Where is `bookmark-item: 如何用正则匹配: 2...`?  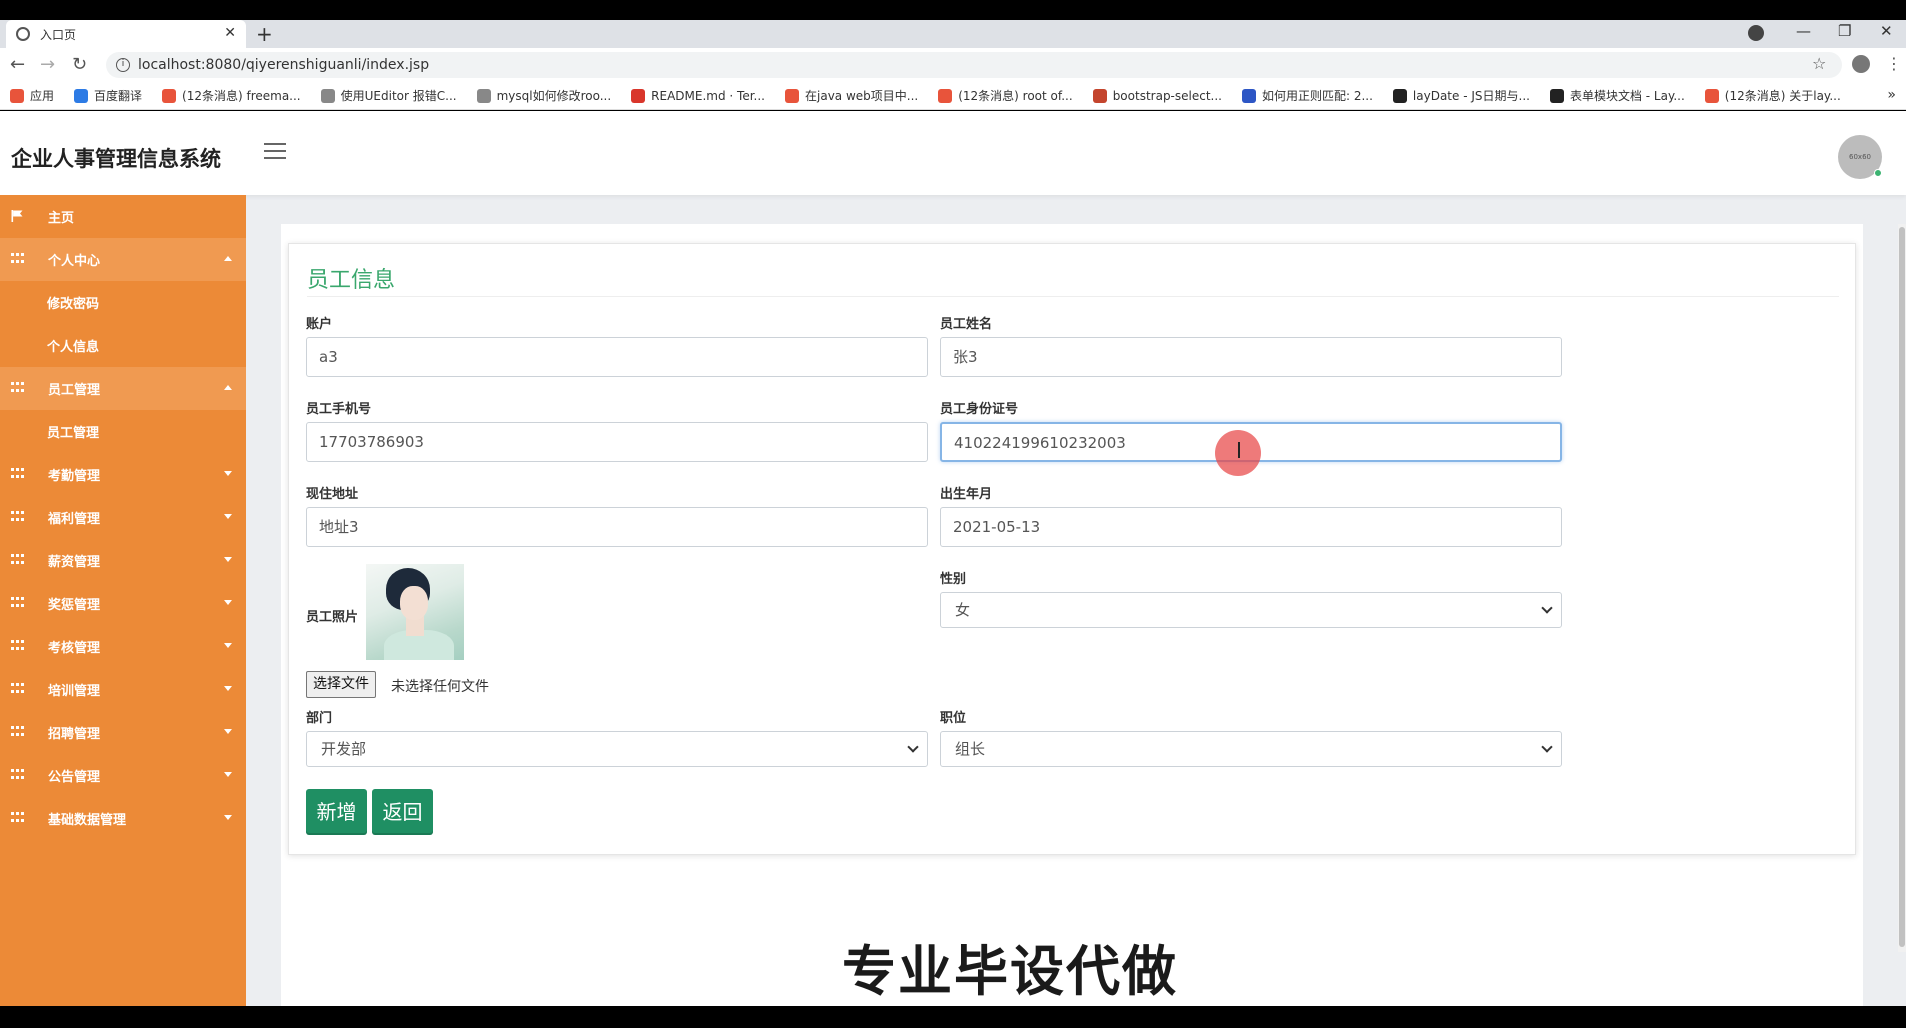 bookmark-item: 如何用正则匹配: 2... is located at coordinates (1307, 95).